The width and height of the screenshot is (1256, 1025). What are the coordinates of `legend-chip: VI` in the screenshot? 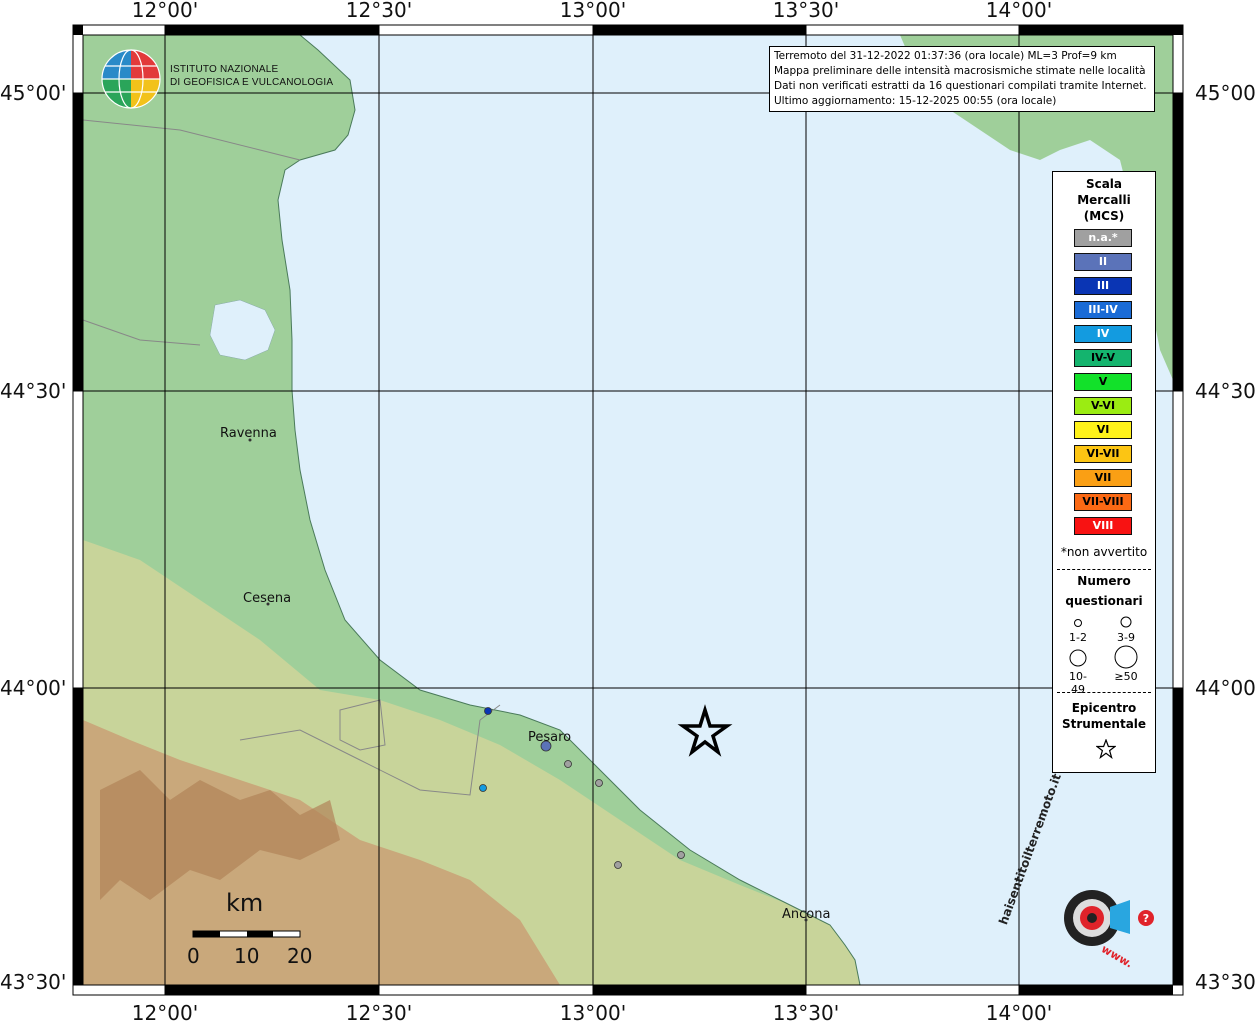 It's located at (1103, 430).